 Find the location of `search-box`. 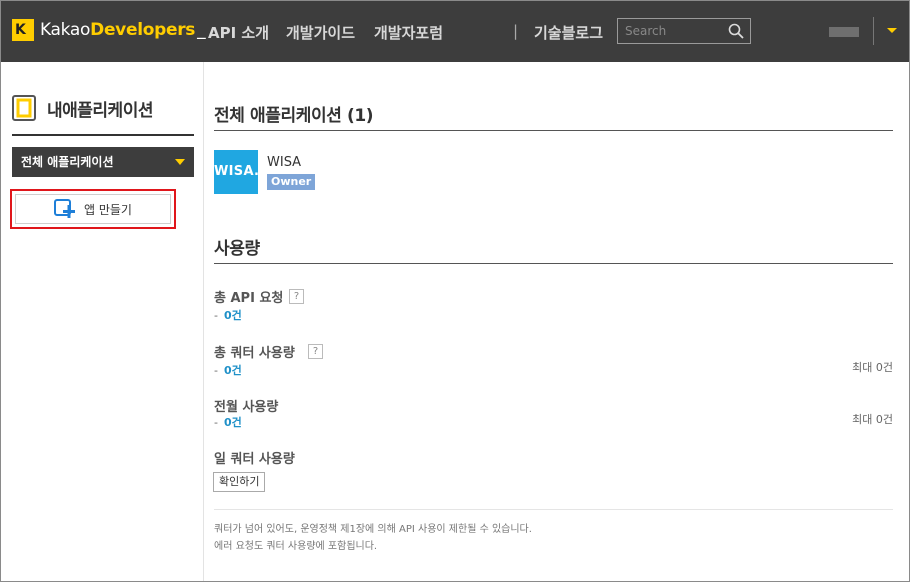

search-box is located at coordinates (684, 31).